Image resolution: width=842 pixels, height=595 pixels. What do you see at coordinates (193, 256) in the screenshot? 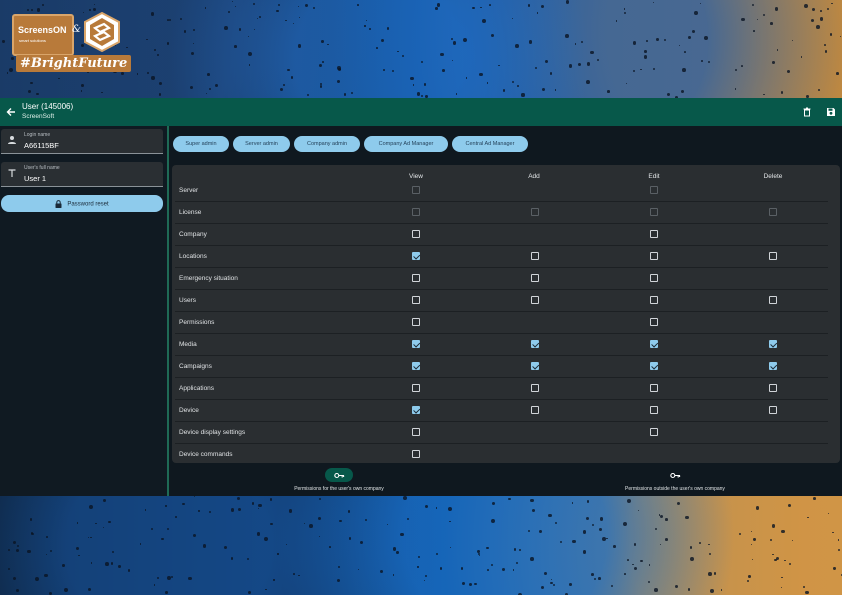
I see `row-label: Locations` at bounding box center [193, 256].